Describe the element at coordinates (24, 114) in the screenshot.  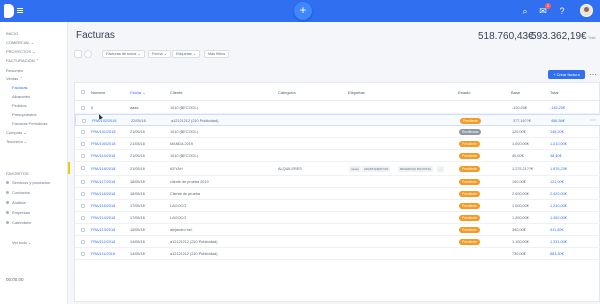
I see `sidebar-item-presupuestos: Presupuestos` at that location.